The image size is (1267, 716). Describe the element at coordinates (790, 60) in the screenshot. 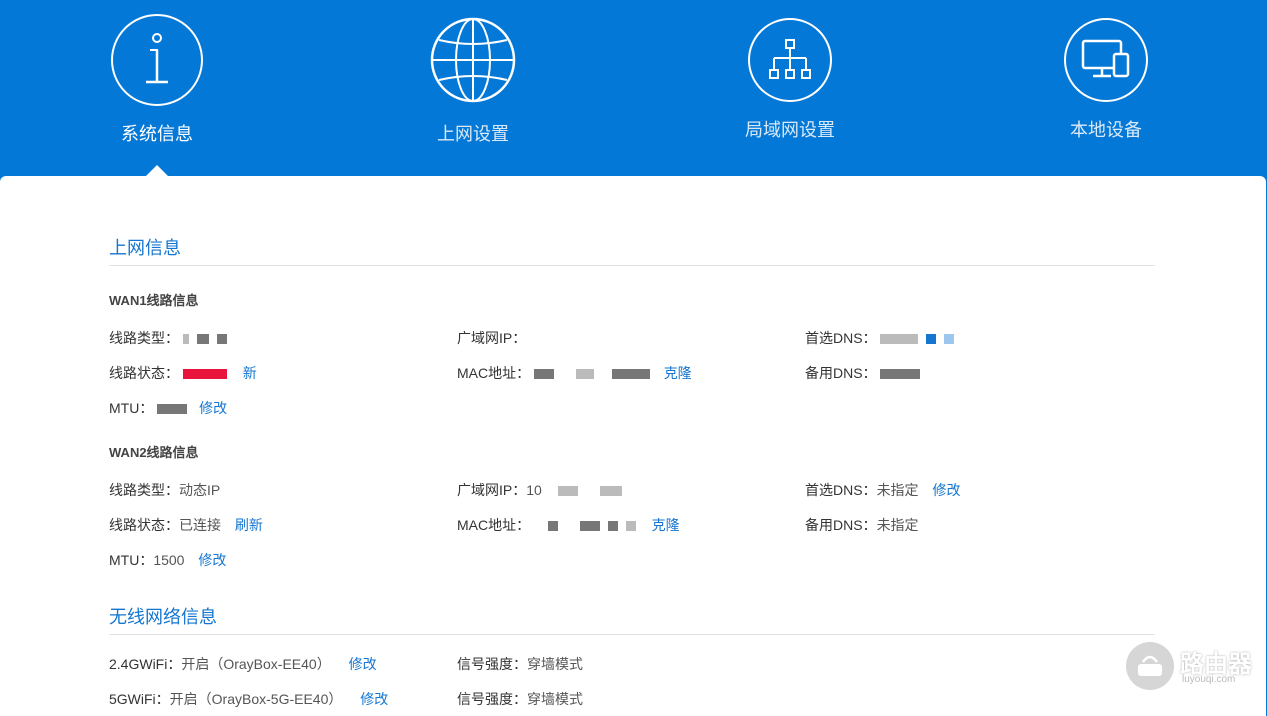

I see `network-icon` at that location.